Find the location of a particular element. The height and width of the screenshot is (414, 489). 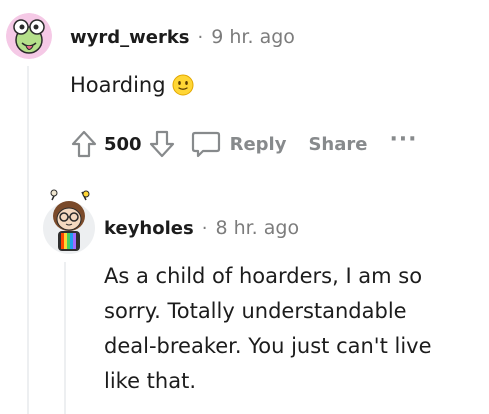

parent-comment-text: Hoarding is located at coordinates (118, 85).